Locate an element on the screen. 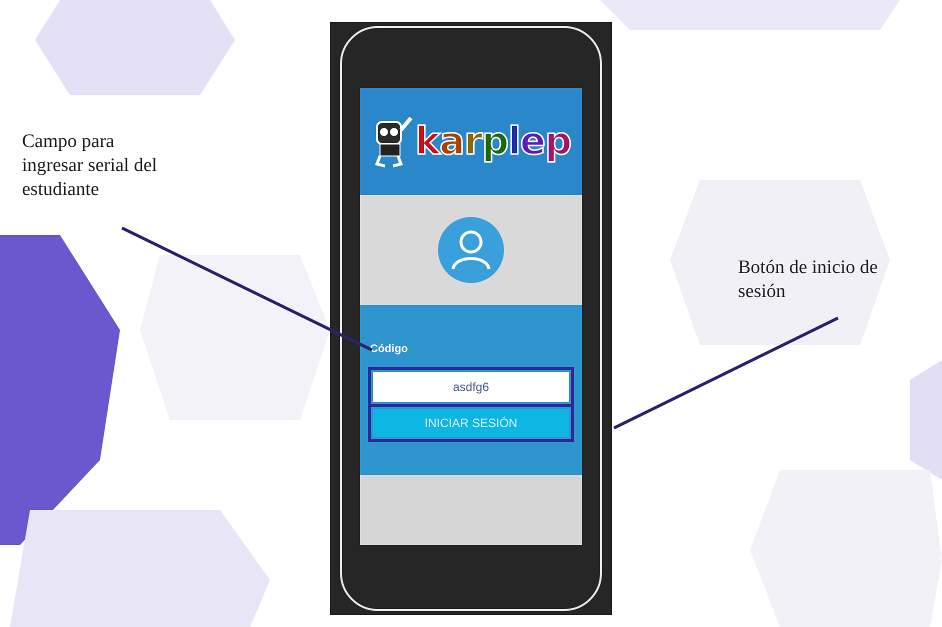  code-label: Código is located at coordinates (389, 349).